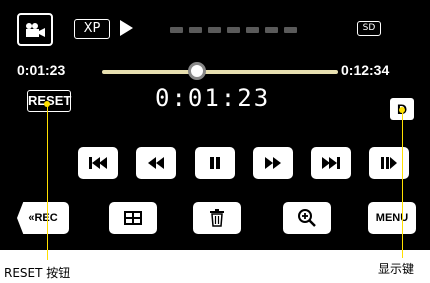 This screenshot has width=430, height=283. Describe the element at coordinates (233, 30) in the screenshot. I see `progress-dots` at that location.